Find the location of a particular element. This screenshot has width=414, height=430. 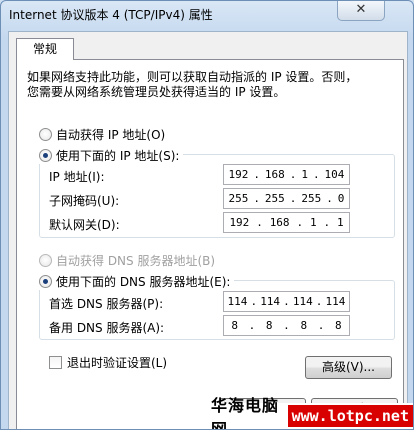

watermark-site-name: 华海电脑网 is located at coordinates (245, 413).